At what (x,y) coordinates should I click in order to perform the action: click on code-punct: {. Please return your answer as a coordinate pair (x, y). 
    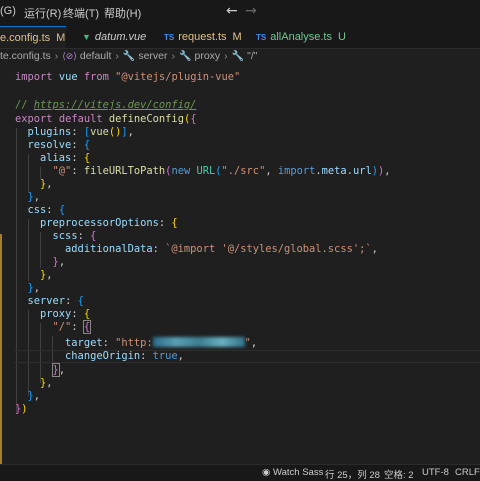
    Looking at the image, I should click on (193, 119).